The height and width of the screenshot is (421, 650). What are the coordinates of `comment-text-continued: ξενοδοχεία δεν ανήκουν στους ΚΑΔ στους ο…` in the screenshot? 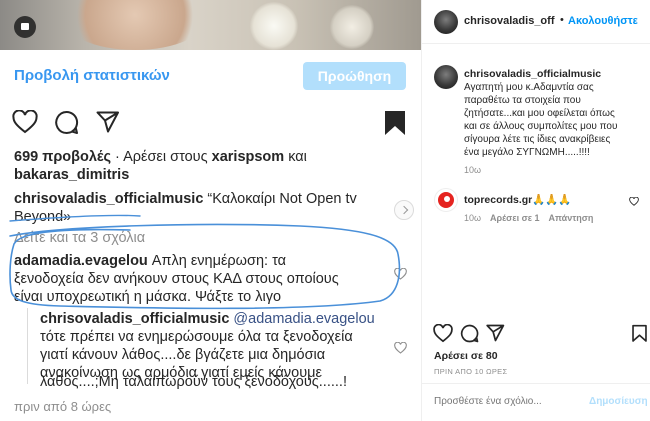 It's located at (176, 279).